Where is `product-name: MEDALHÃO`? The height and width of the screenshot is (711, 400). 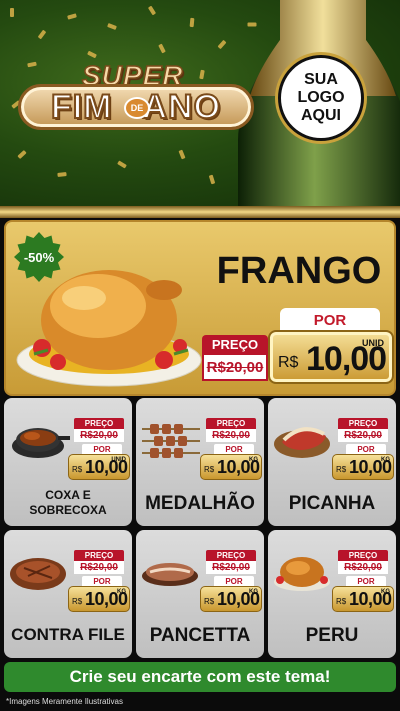
product-name: MEDALHÃO is located at coordinates (200, 503).